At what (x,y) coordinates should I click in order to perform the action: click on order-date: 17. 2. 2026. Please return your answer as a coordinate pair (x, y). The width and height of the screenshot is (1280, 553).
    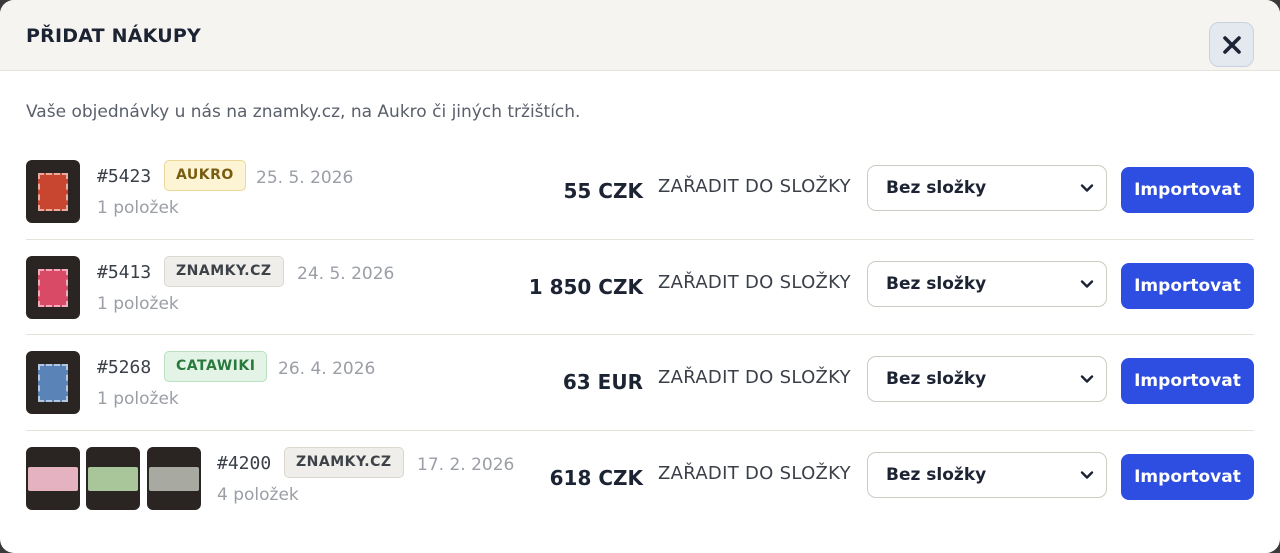
    Looking at the image, I should click on (466, 465).